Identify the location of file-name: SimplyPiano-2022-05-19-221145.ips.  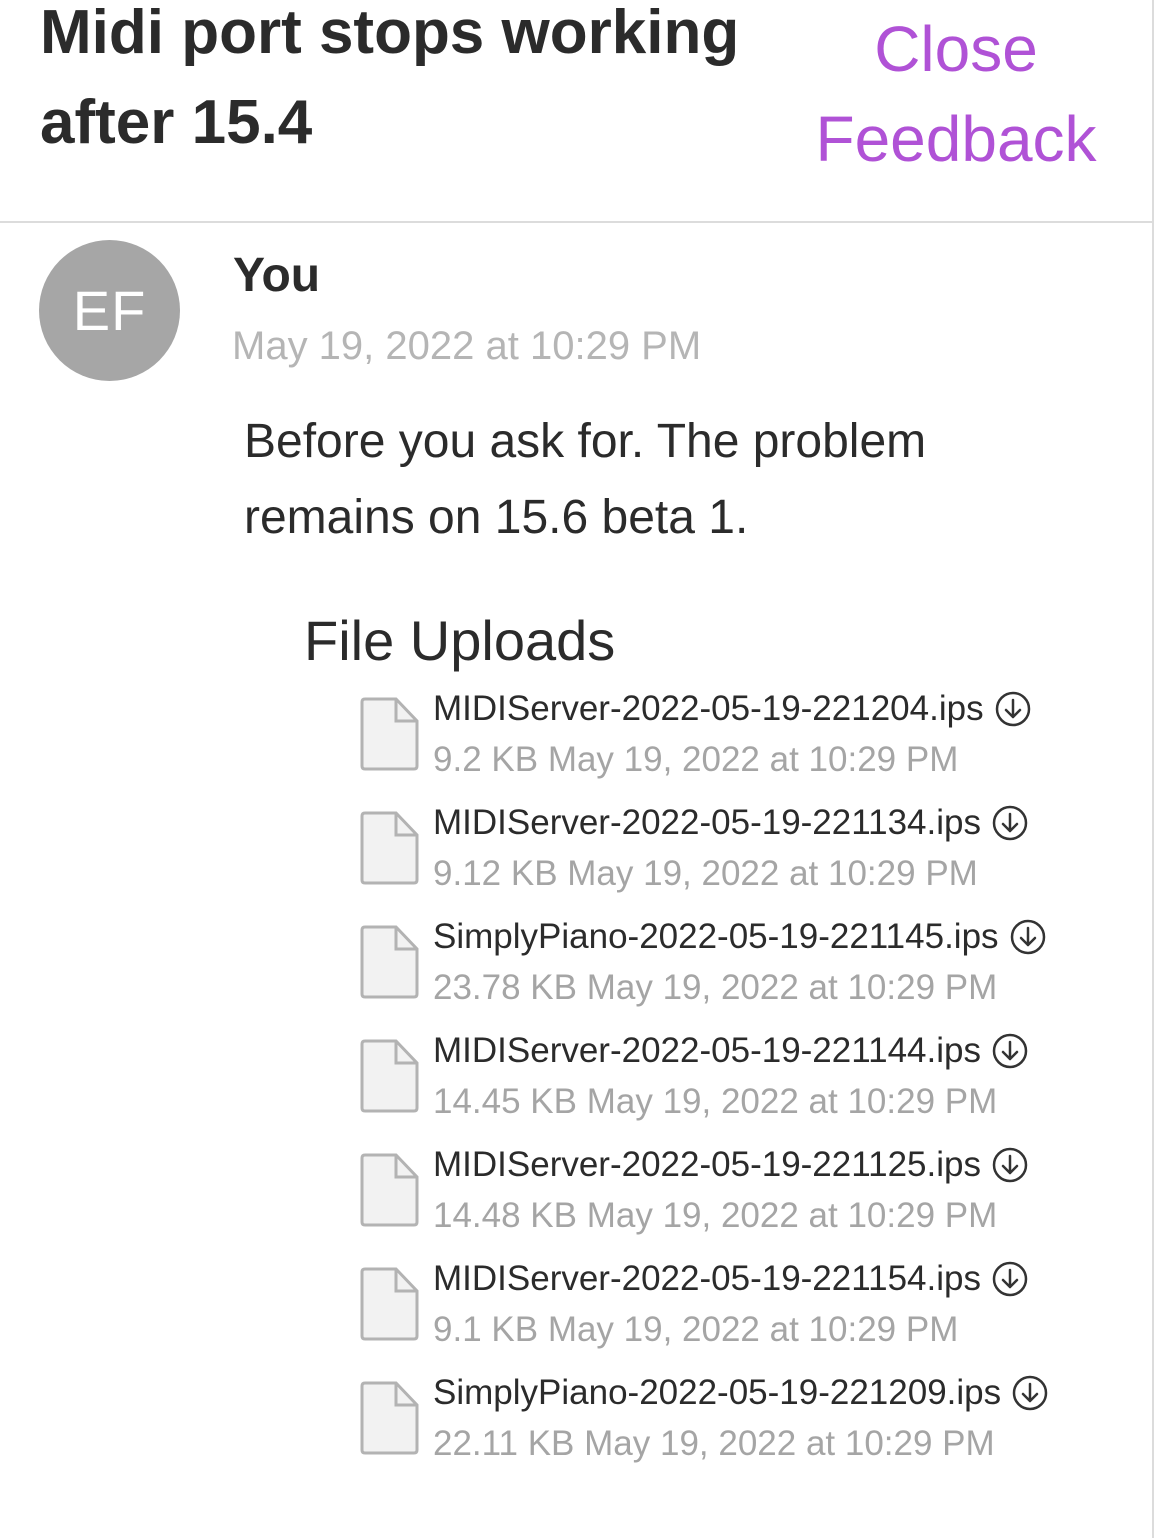
(716, 937).